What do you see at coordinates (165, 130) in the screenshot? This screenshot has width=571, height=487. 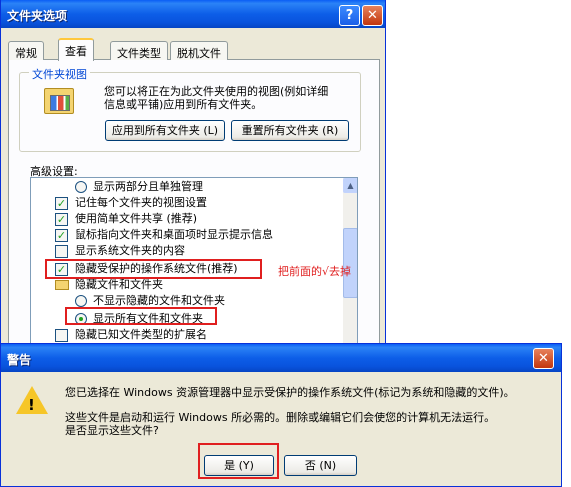 I see `apply-to-all-folders-button: 应用到所有文件夹 (L)` at bounding box center [165, 130].